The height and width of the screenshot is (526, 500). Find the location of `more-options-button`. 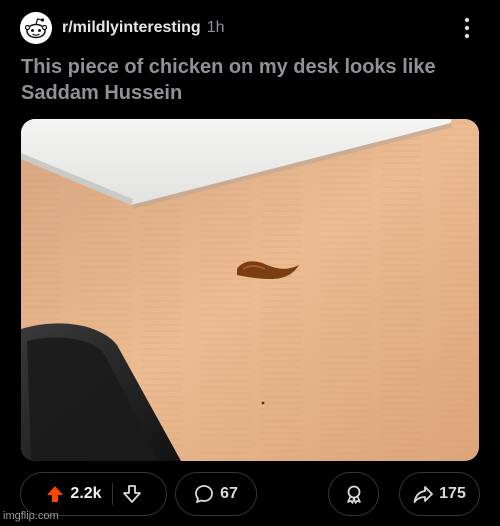

more-options-button is located at coordinates (467, 28).